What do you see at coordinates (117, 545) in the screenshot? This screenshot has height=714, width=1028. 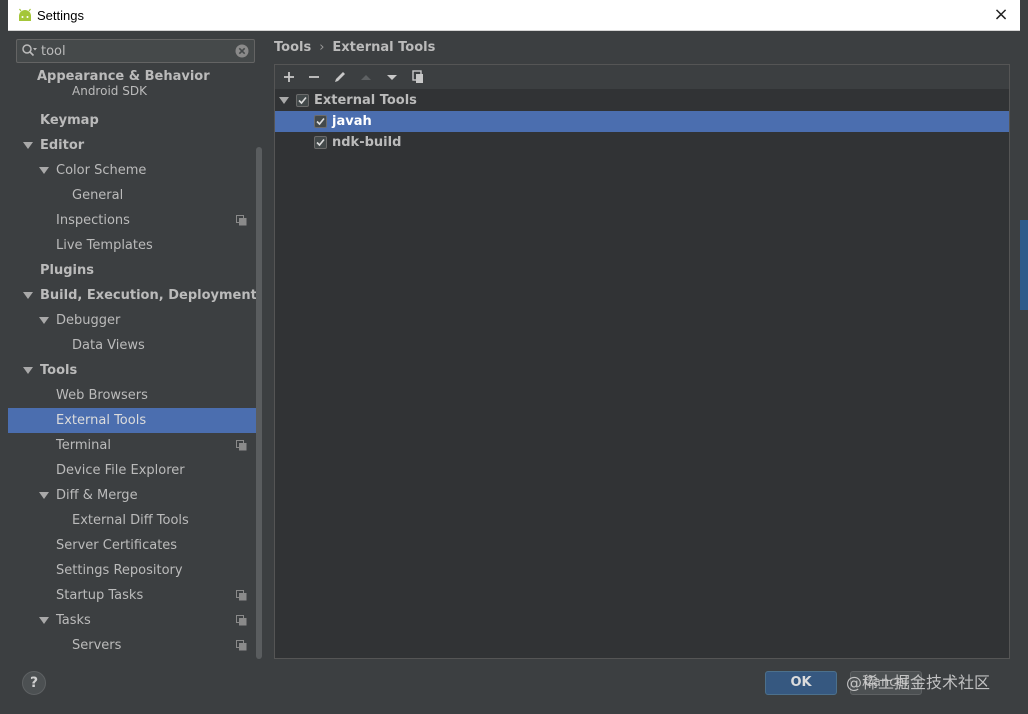 I see `nav-item-label: Server Certificates` at bounding box center [117, 545].